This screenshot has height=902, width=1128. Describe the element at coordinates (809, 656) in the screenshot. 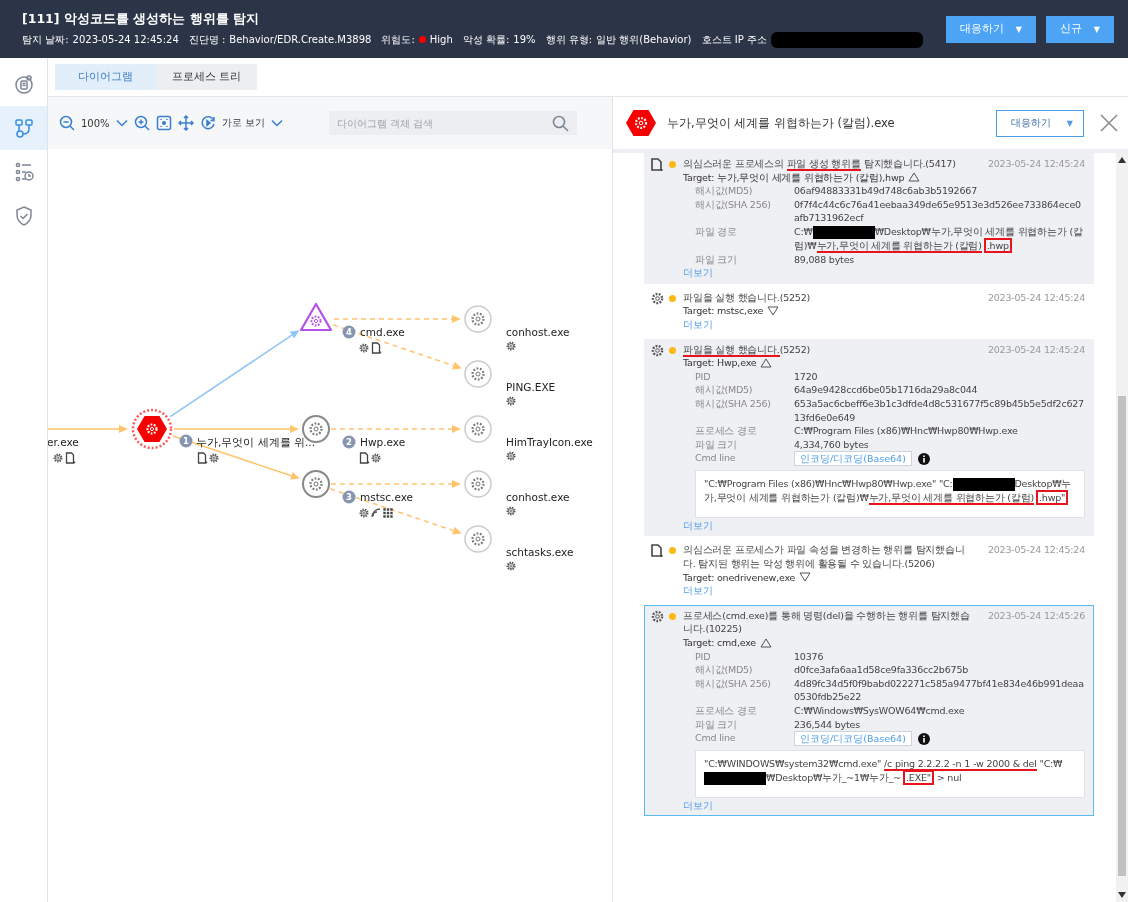

I see `detail-value: 10376` at that location.